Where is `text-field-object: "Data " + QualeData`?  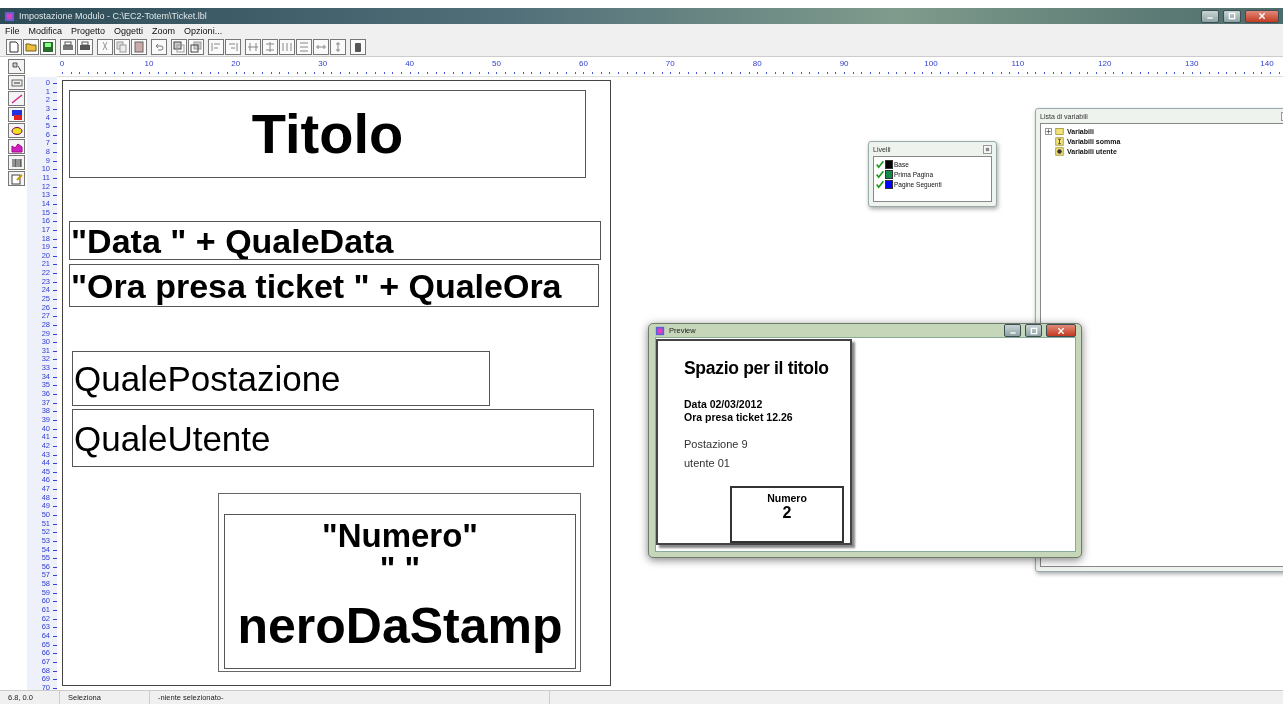
text-field-object: "Data " + QualeData is located at coordinates (335, 240).